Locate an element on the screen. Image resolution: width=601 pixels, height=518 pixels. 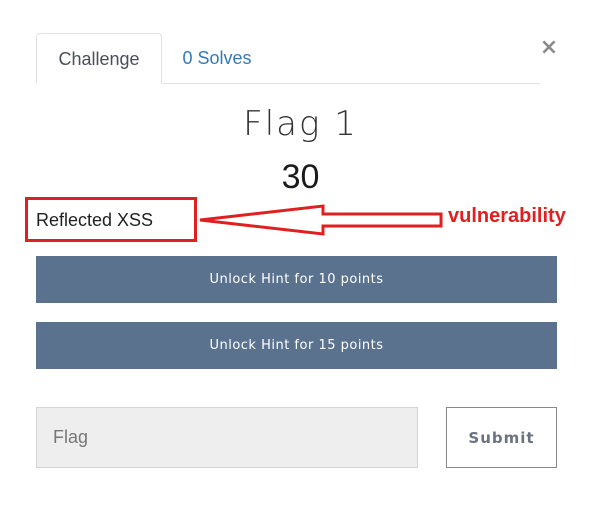
submit-button: Submit is located at coordinates (501, 437).